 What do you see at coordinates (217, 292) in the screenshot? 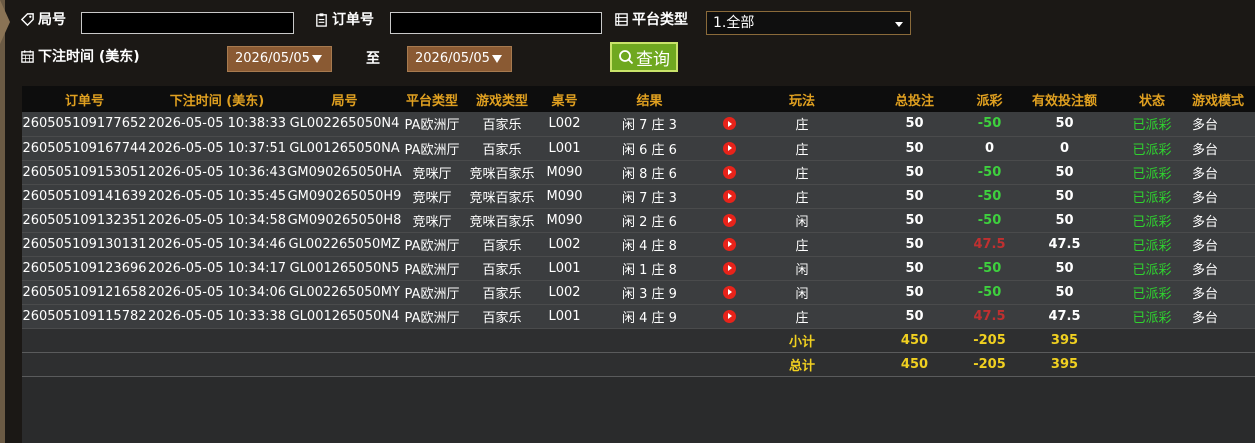
I see `bet-time-cell: 2026-05-05 10:34:06` at bounding box center [217, 292].